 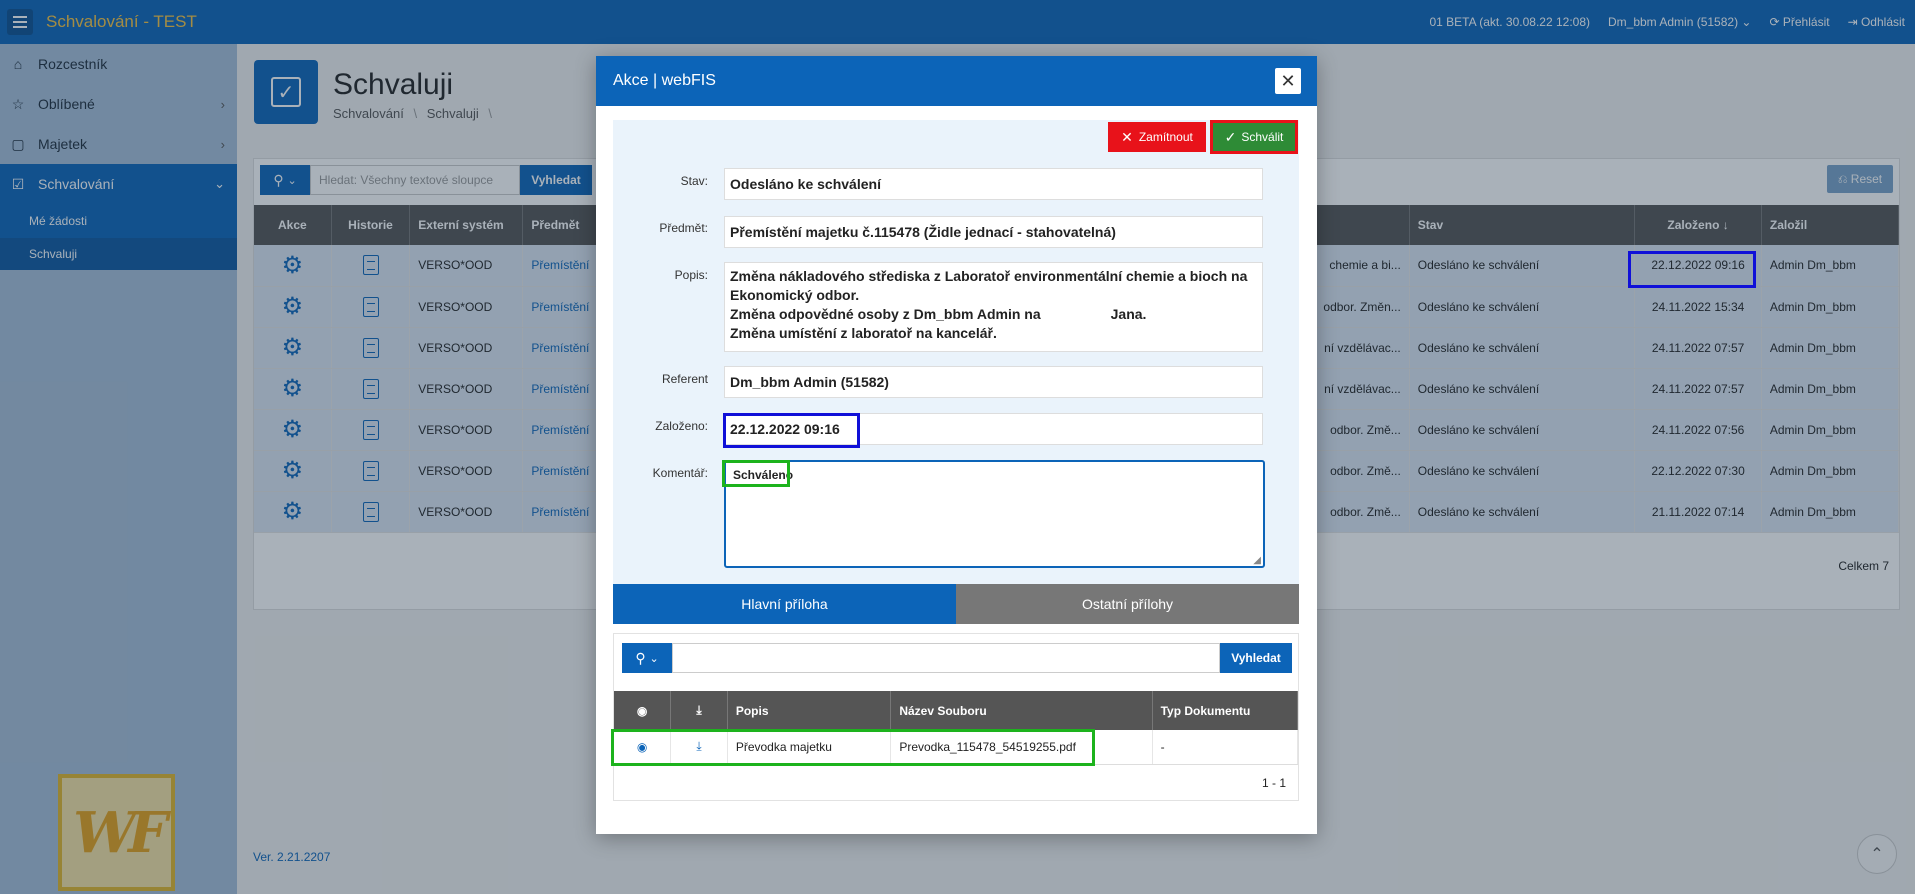 I want to click on highlight-komentar, so click(x=756, y=473).